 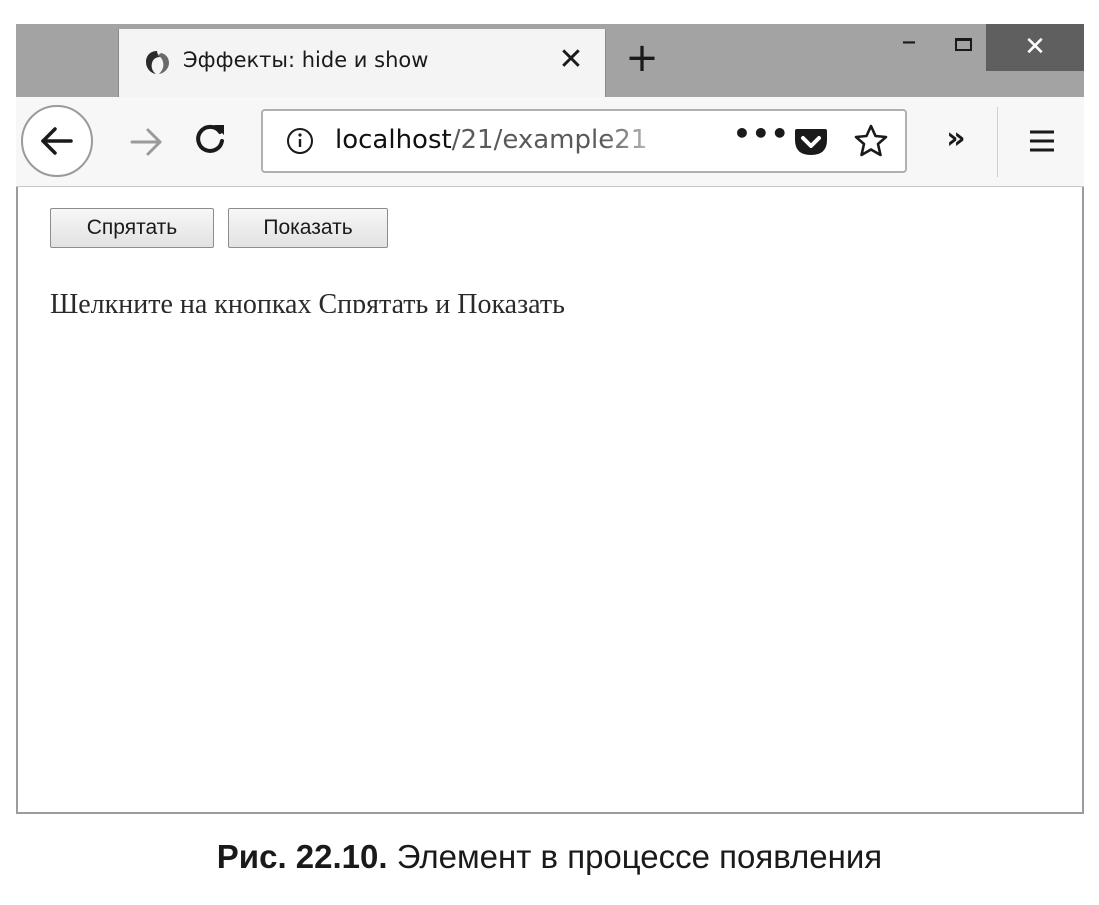 What do you see at coordinates (157, 63) in the screenshot?
I see `firefox-dev-icon` at bounding box center [157, 63].